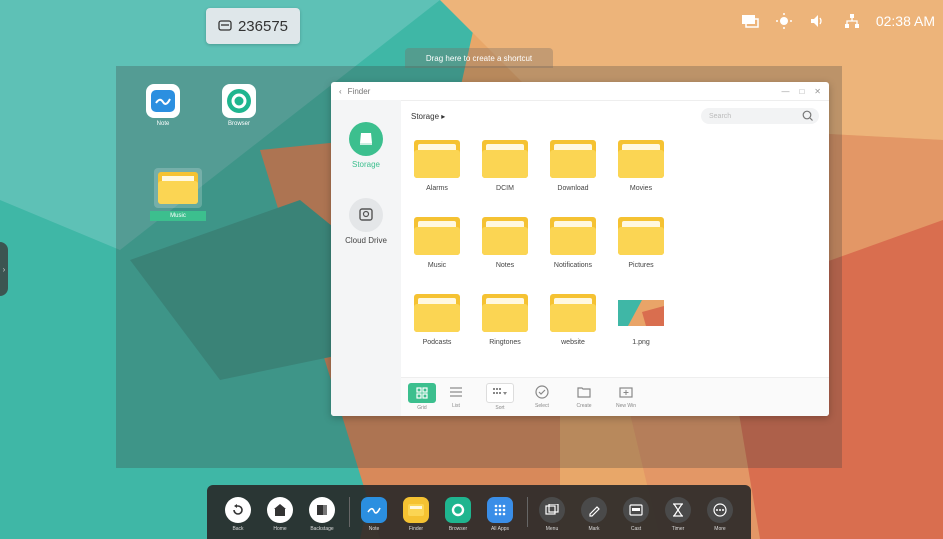 The image size is (943, 539). What do you see at coordinates (374, 529) in the screenshot?
I see `dock-label: Note` at bounding box center [374, 529].